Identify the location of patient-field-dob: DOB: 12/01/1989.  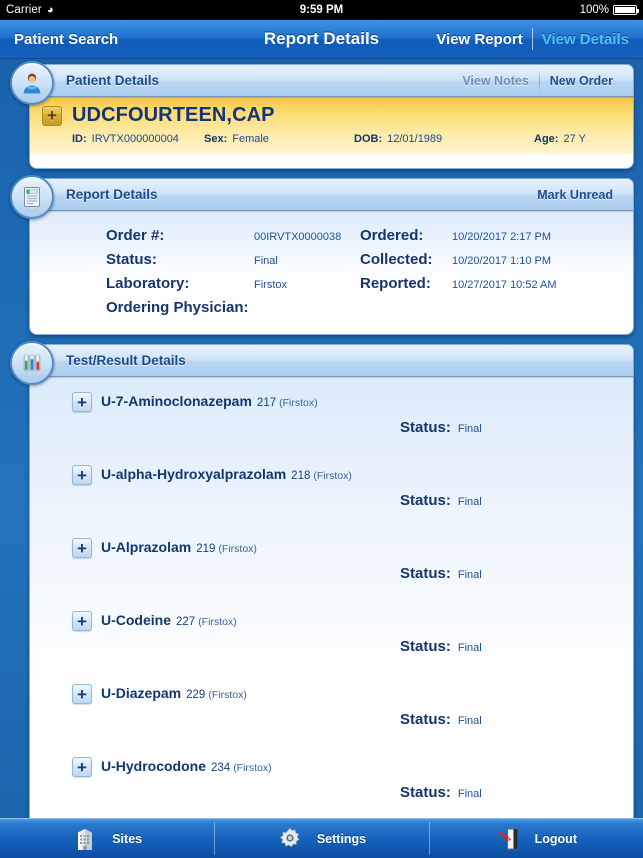
(444, 139).